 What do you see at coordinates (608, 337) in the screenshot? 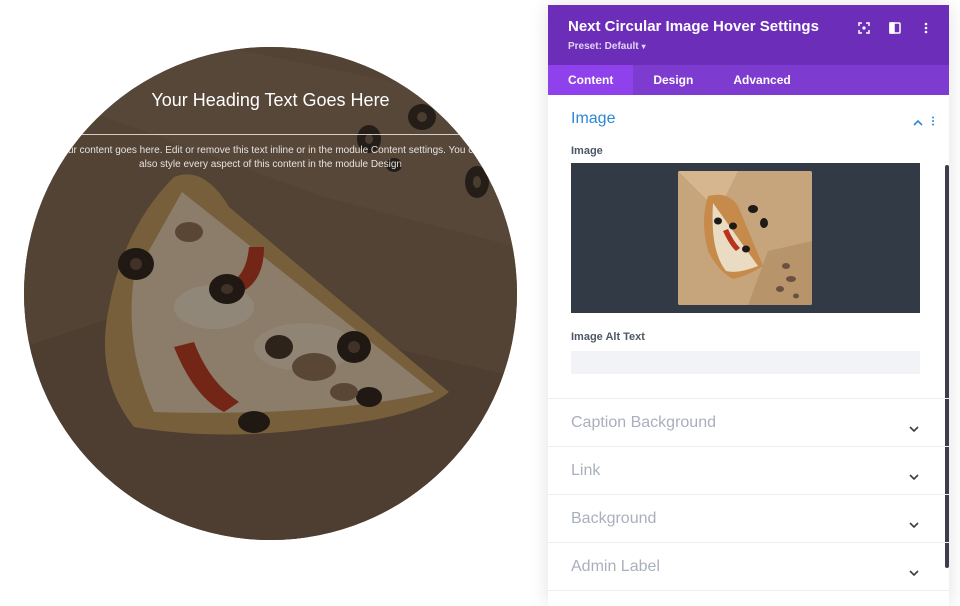
I see `alt-text-field-label: Image Alt Text` at bounding box center [608, 337].